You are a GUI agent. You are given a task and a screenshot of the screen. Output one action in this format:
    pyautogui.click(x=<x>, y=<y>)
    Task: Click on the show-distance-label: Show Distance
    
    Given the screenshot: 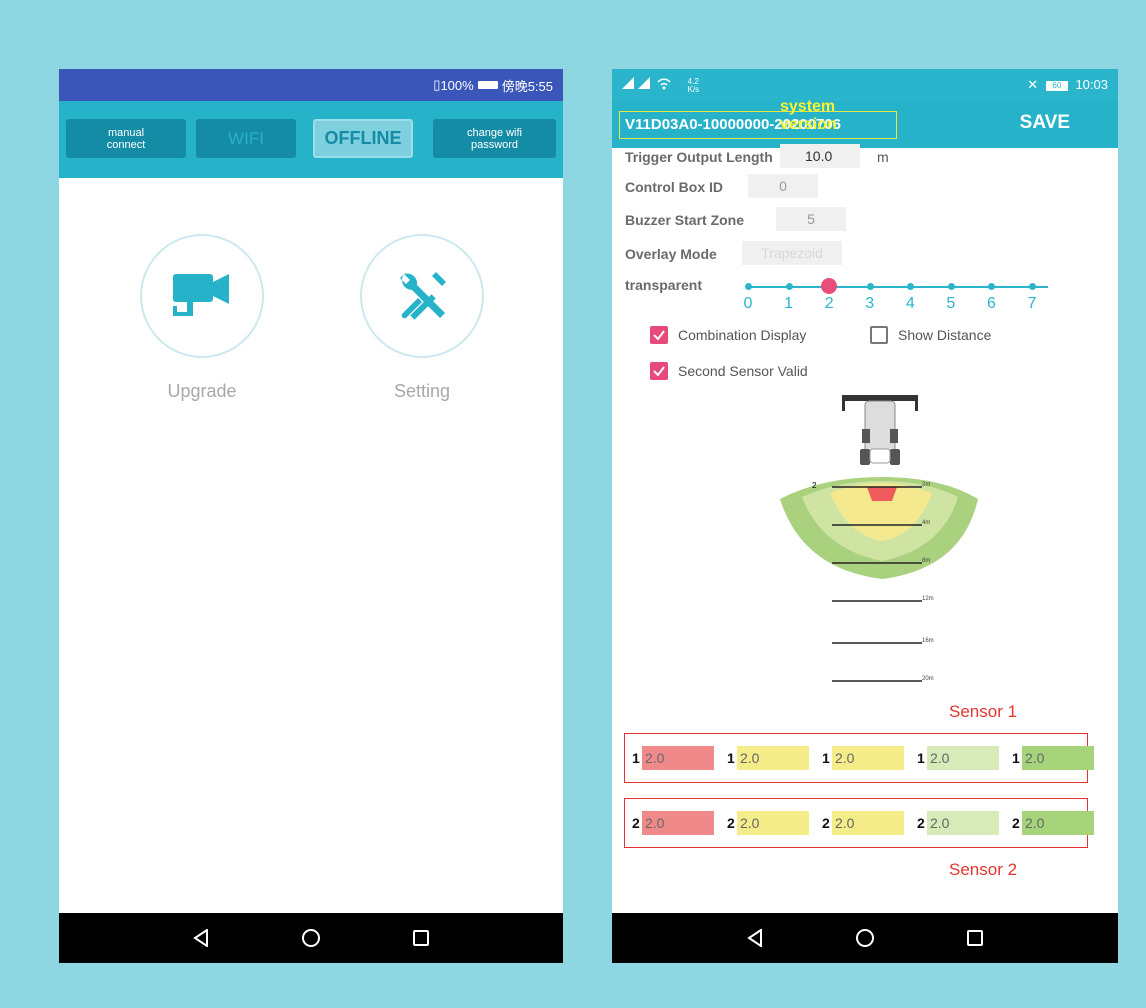 What is the action you would take?
    pyautogui.click(x=945, y=335)
    